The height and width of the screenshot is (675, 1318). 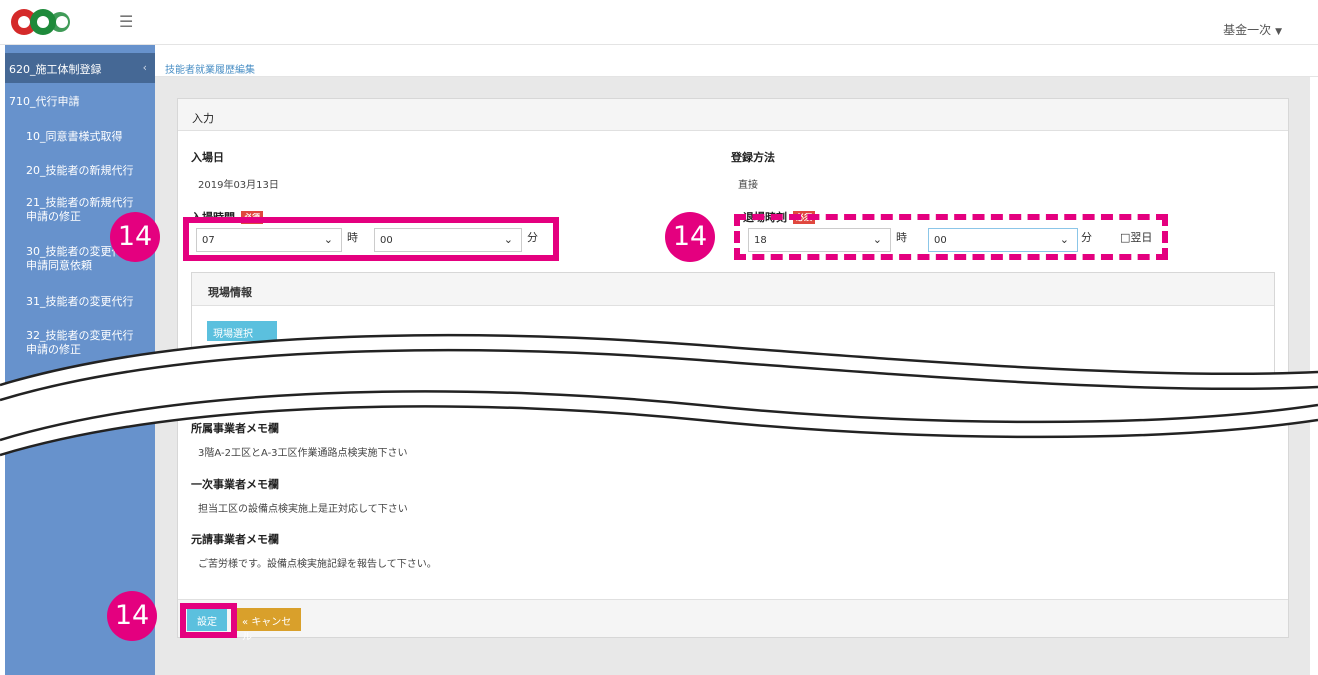 What do you see at coordinates (1247, 30) in the screenshot?
I see `user-name: 基金一次` at bounding box center [1247, 30].